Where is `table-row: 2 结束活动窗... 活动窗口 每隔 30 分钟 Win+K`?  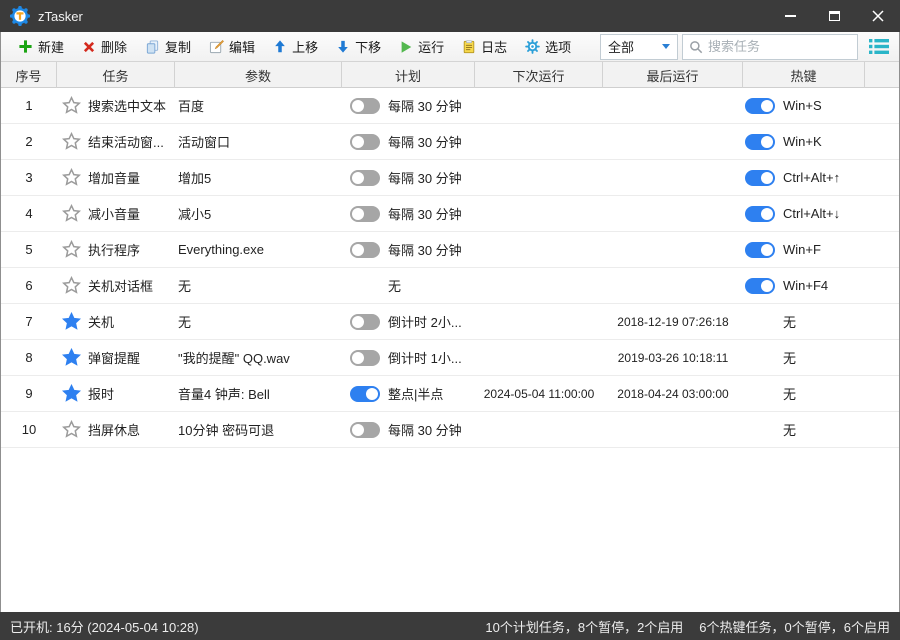 table-row: 2 结束活动窗... 活动窗口 每隔 30 分钟 Win+K is located at coordinates (450, 142).